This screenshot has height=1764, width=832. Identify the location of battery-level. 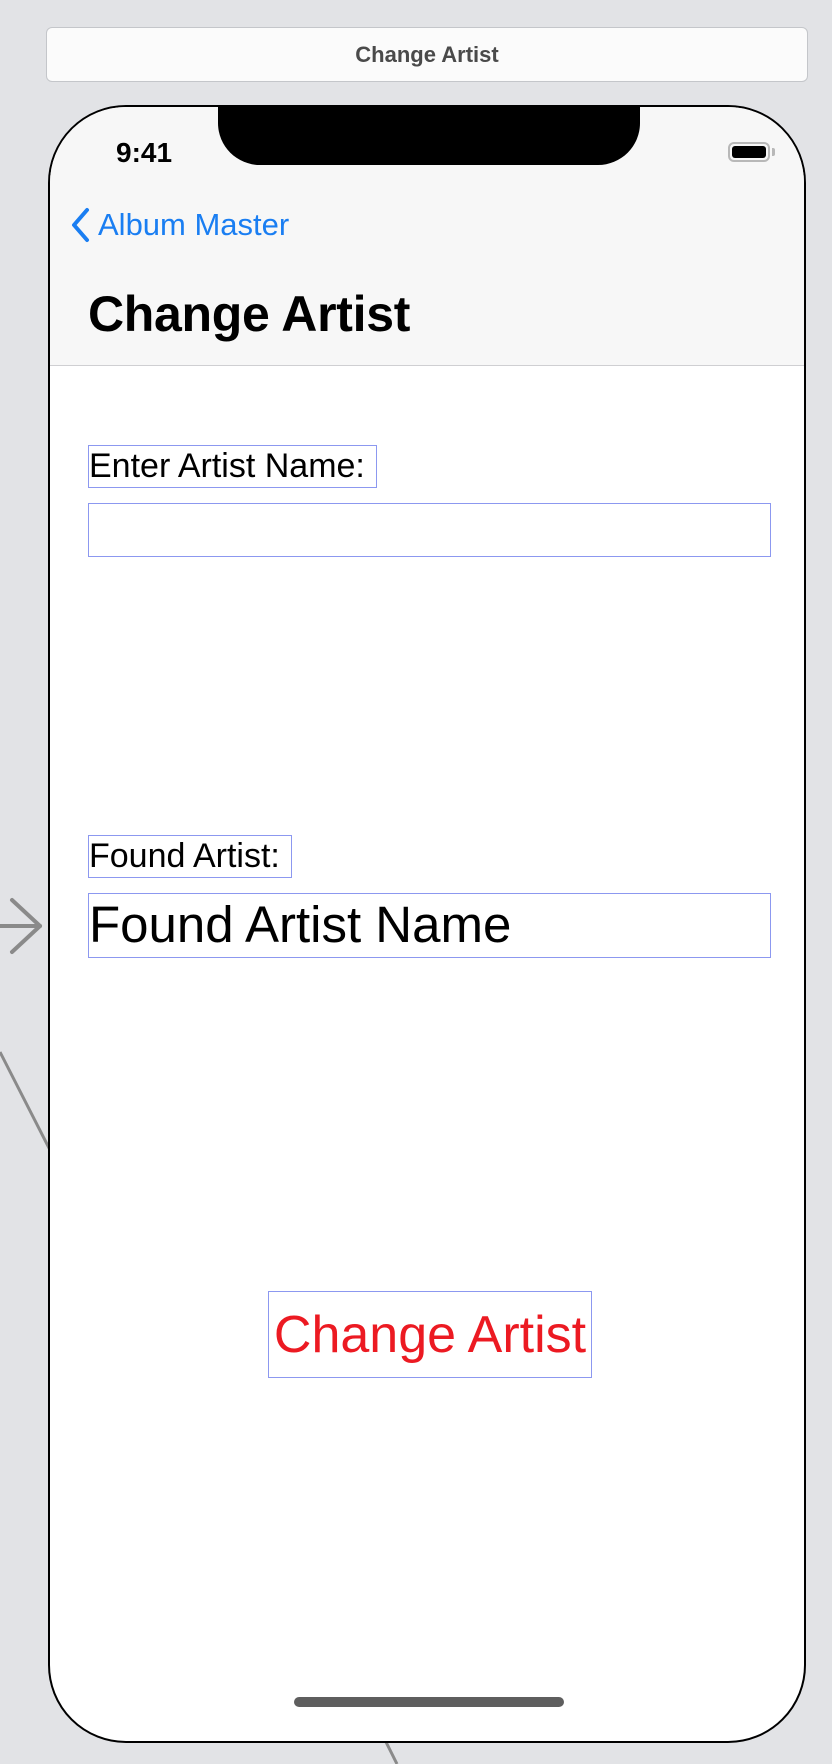
(749, 152).